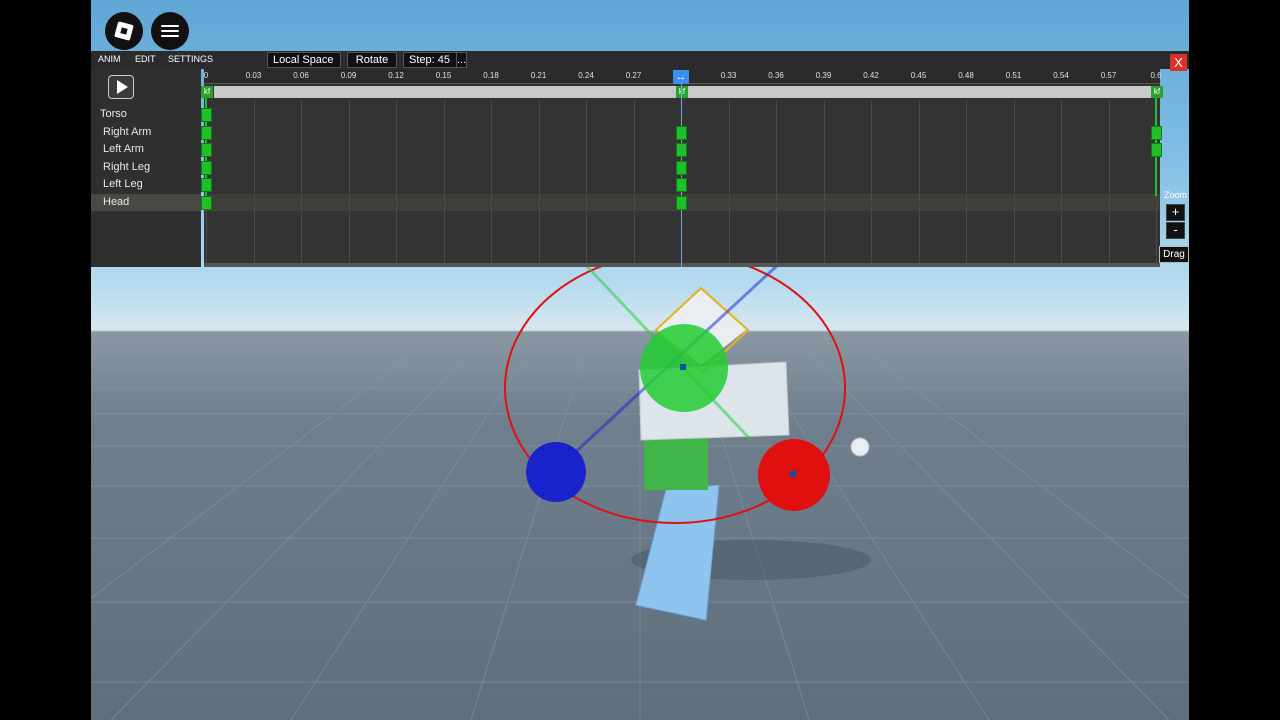  I want to click on timeline-tick-label: 0.27, so click(633, 75).